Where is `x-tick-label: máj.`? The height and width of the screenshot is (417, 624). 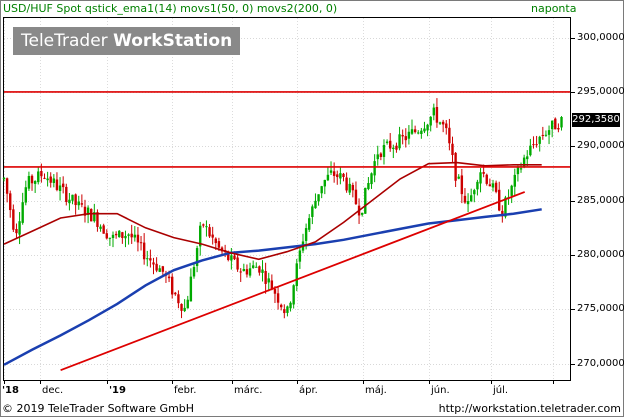
x-tick-label: máj. is located at coordinates (376, 390).